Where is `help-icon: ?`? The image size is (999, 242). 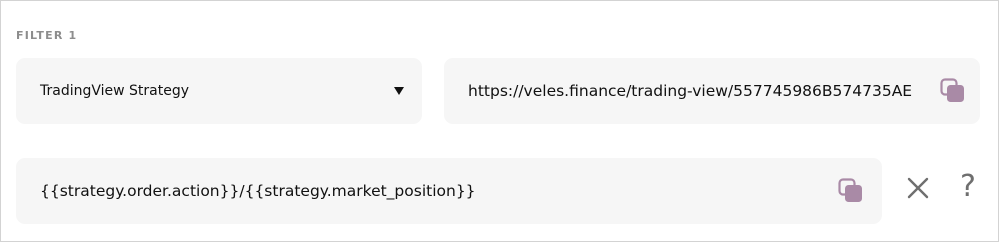 help-icon: ? is located at coordinates (968, 187).